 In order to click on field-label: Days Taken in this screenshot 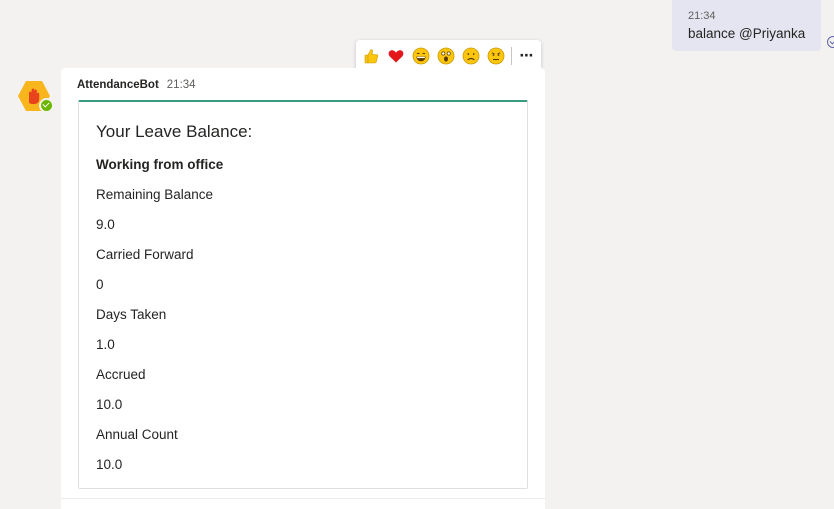, I will do `click(131, 314)`.